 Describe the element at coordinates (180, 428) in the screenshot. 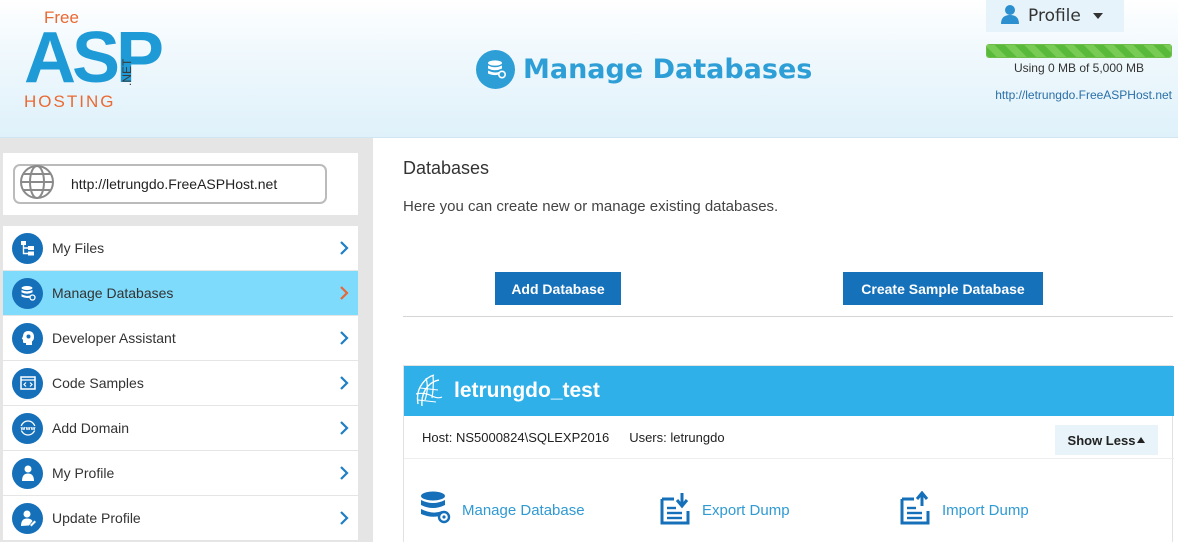

I see `sidebar-item-add-domain: www Add Domain` at that location.